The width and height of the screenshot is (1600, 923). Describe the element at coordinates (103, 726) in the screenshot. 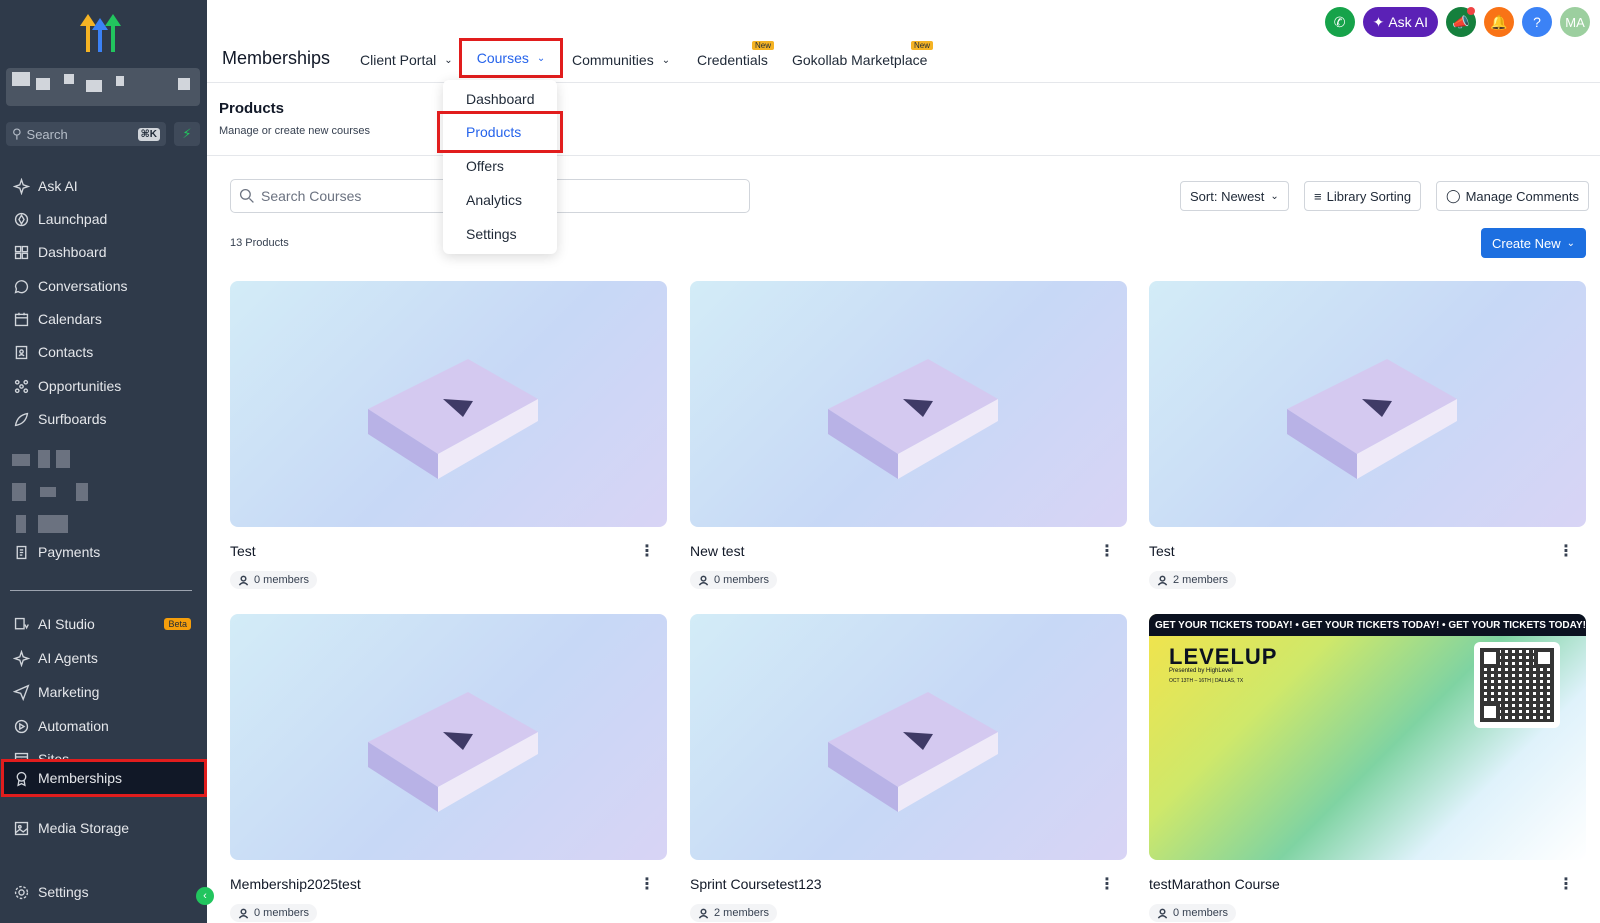

I see `sidebar-item-automation: Automation` at that location.